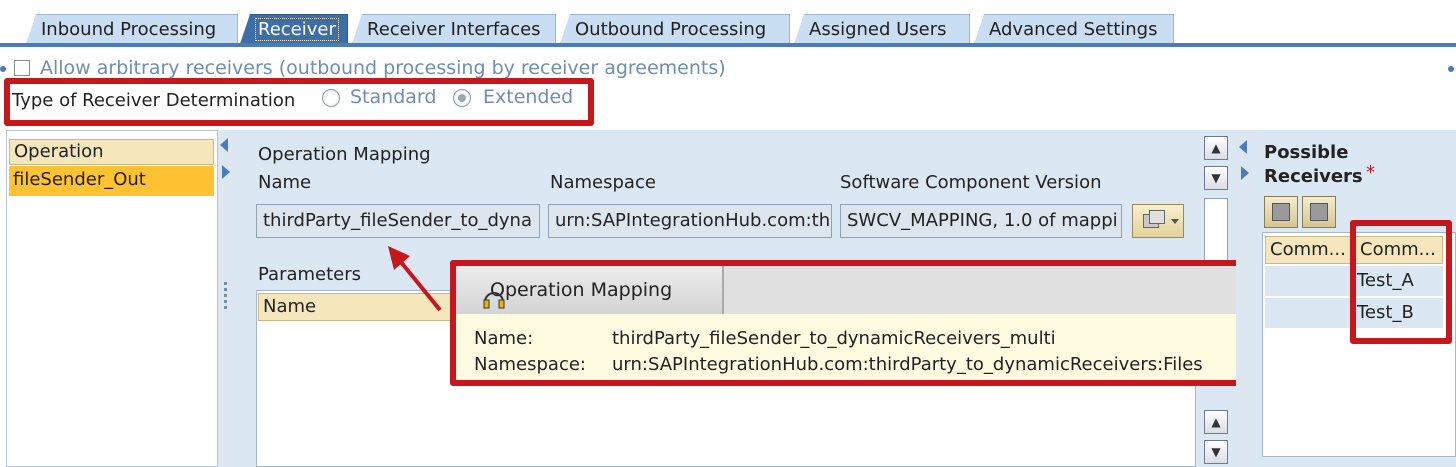  What do you see at coordinates (1216, 178) in the screenshot?
I see `move-down-button: ▼` at bounding box center [1216, 178].